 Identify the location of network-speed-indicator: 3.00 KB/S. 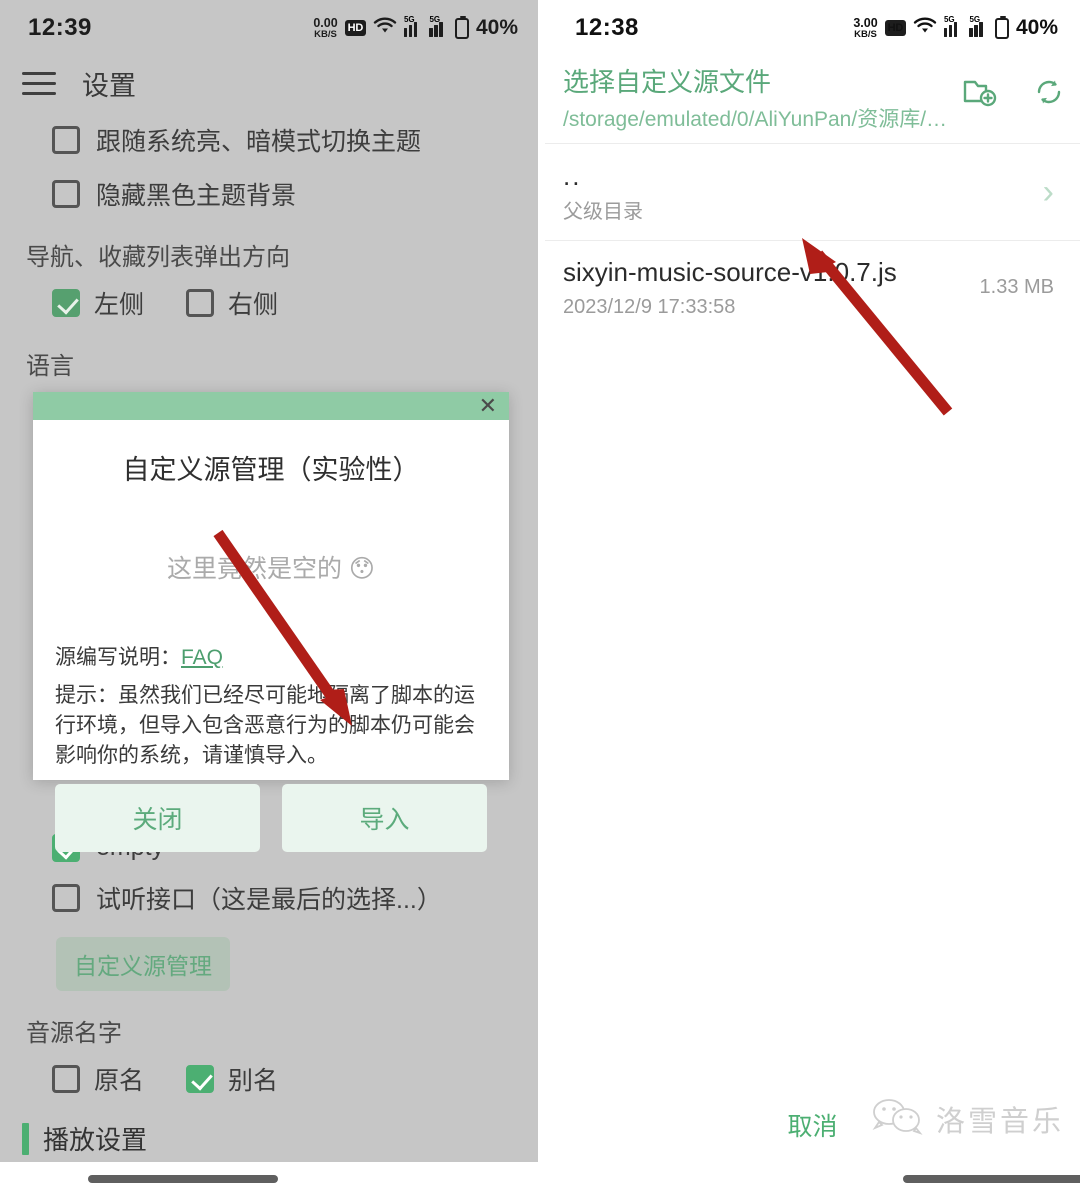
(865, 28).